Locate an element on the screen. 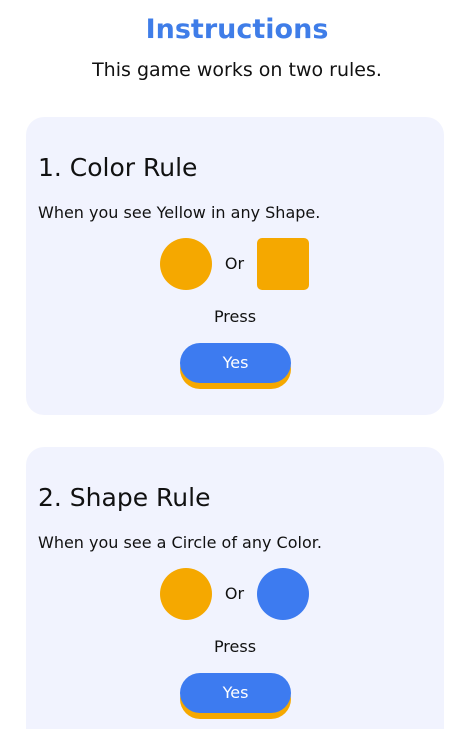 The width and height of the screenshot is (474, 729). rule-title: 1. Color Rule is located at coordinates (118, 167).